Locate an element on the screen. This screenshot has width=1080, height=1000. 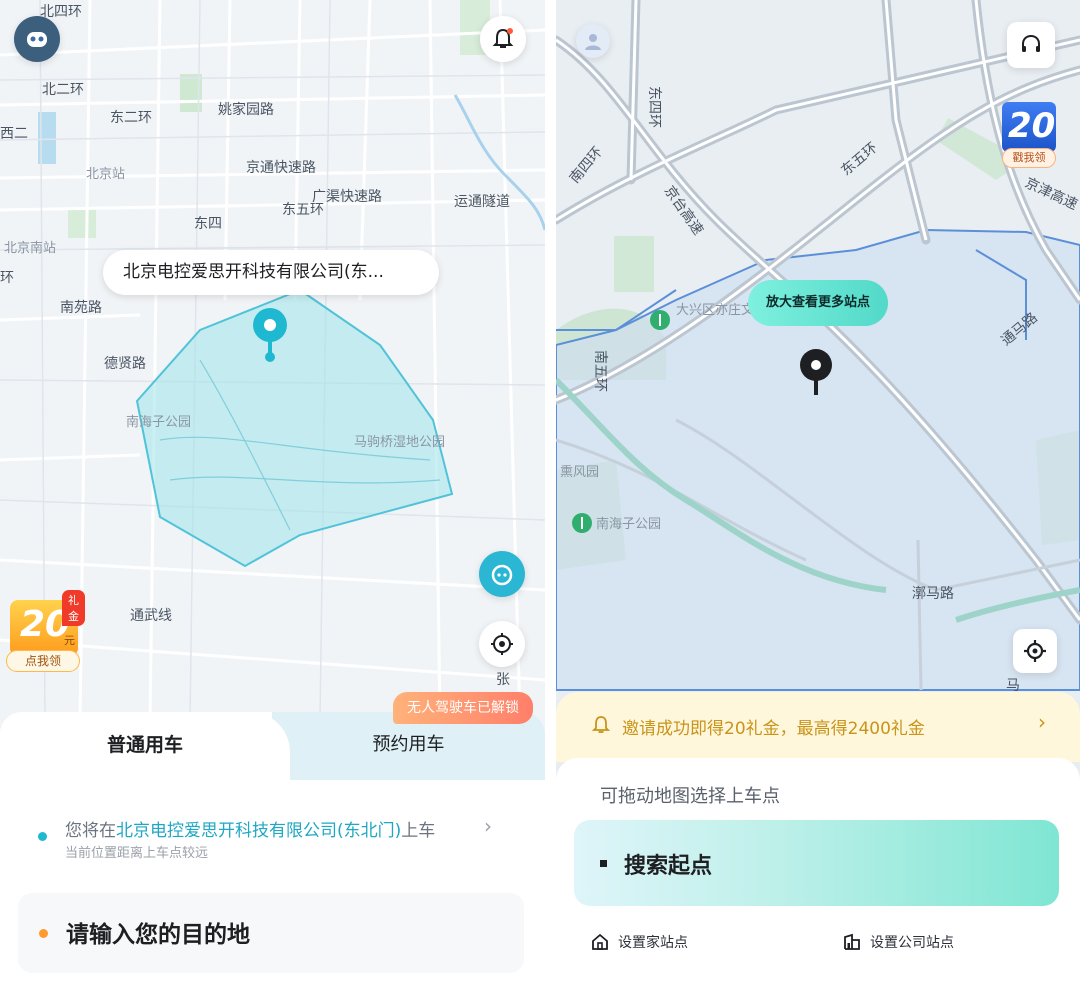
company-icon is located at coordinates (852, 941).